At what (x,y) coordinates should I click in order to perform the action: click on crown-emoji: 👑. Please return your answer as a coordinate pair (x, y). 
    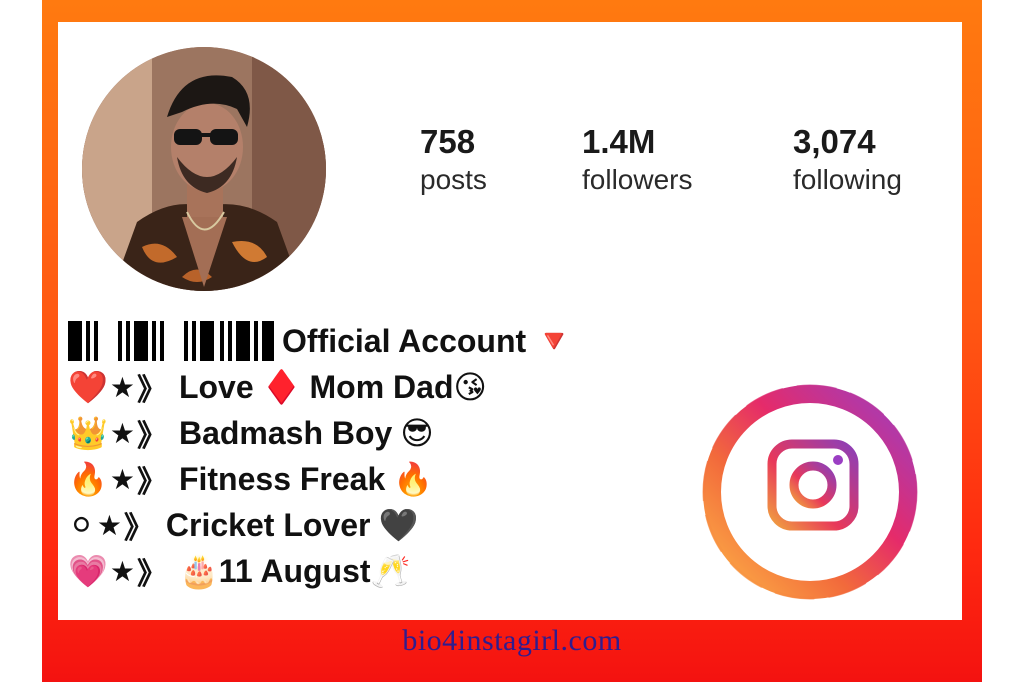
    Looking at the image, I should click on (88, 433).